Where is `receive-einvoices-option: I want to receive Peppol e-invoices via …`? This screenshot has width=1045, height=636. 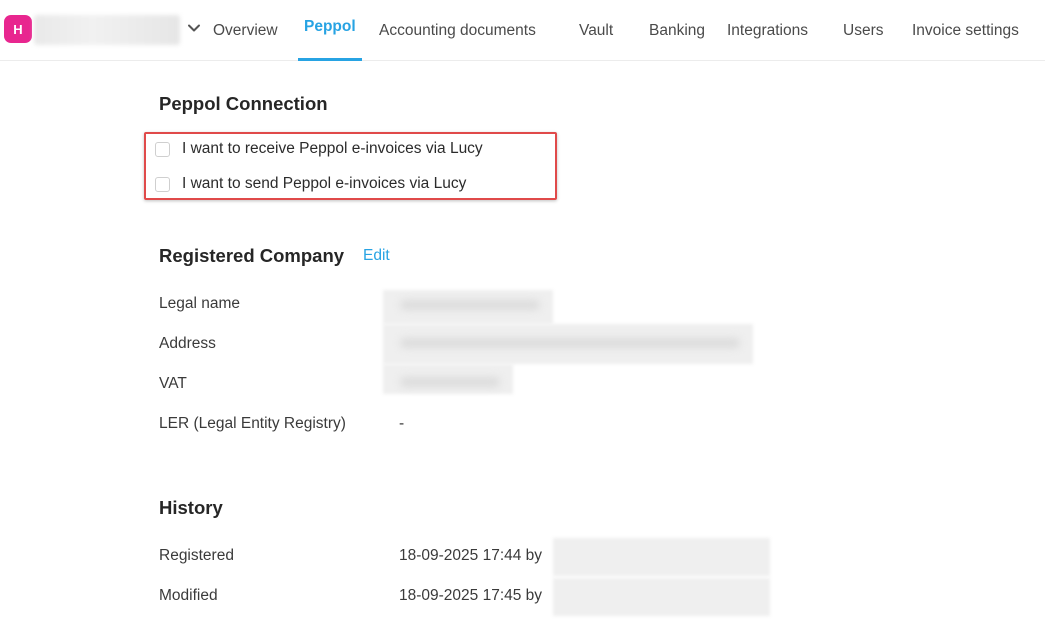
receive-einvoices-option: I want to receive Peppol e-invoices via … is located at coordinates (319, 149).